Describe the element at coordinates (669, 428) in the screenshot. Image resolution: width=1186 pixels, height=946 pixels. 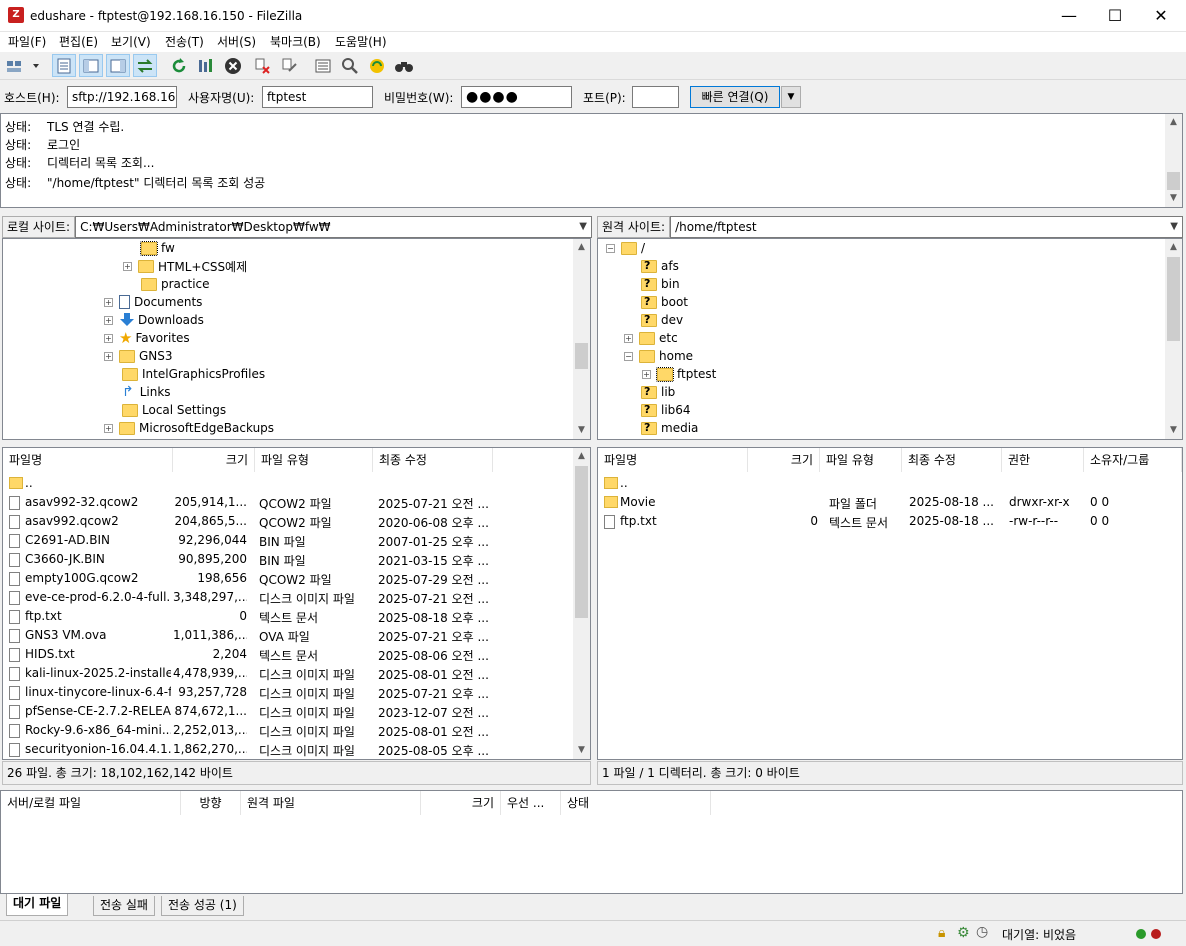
I see `tree-item-media: media` at that location.